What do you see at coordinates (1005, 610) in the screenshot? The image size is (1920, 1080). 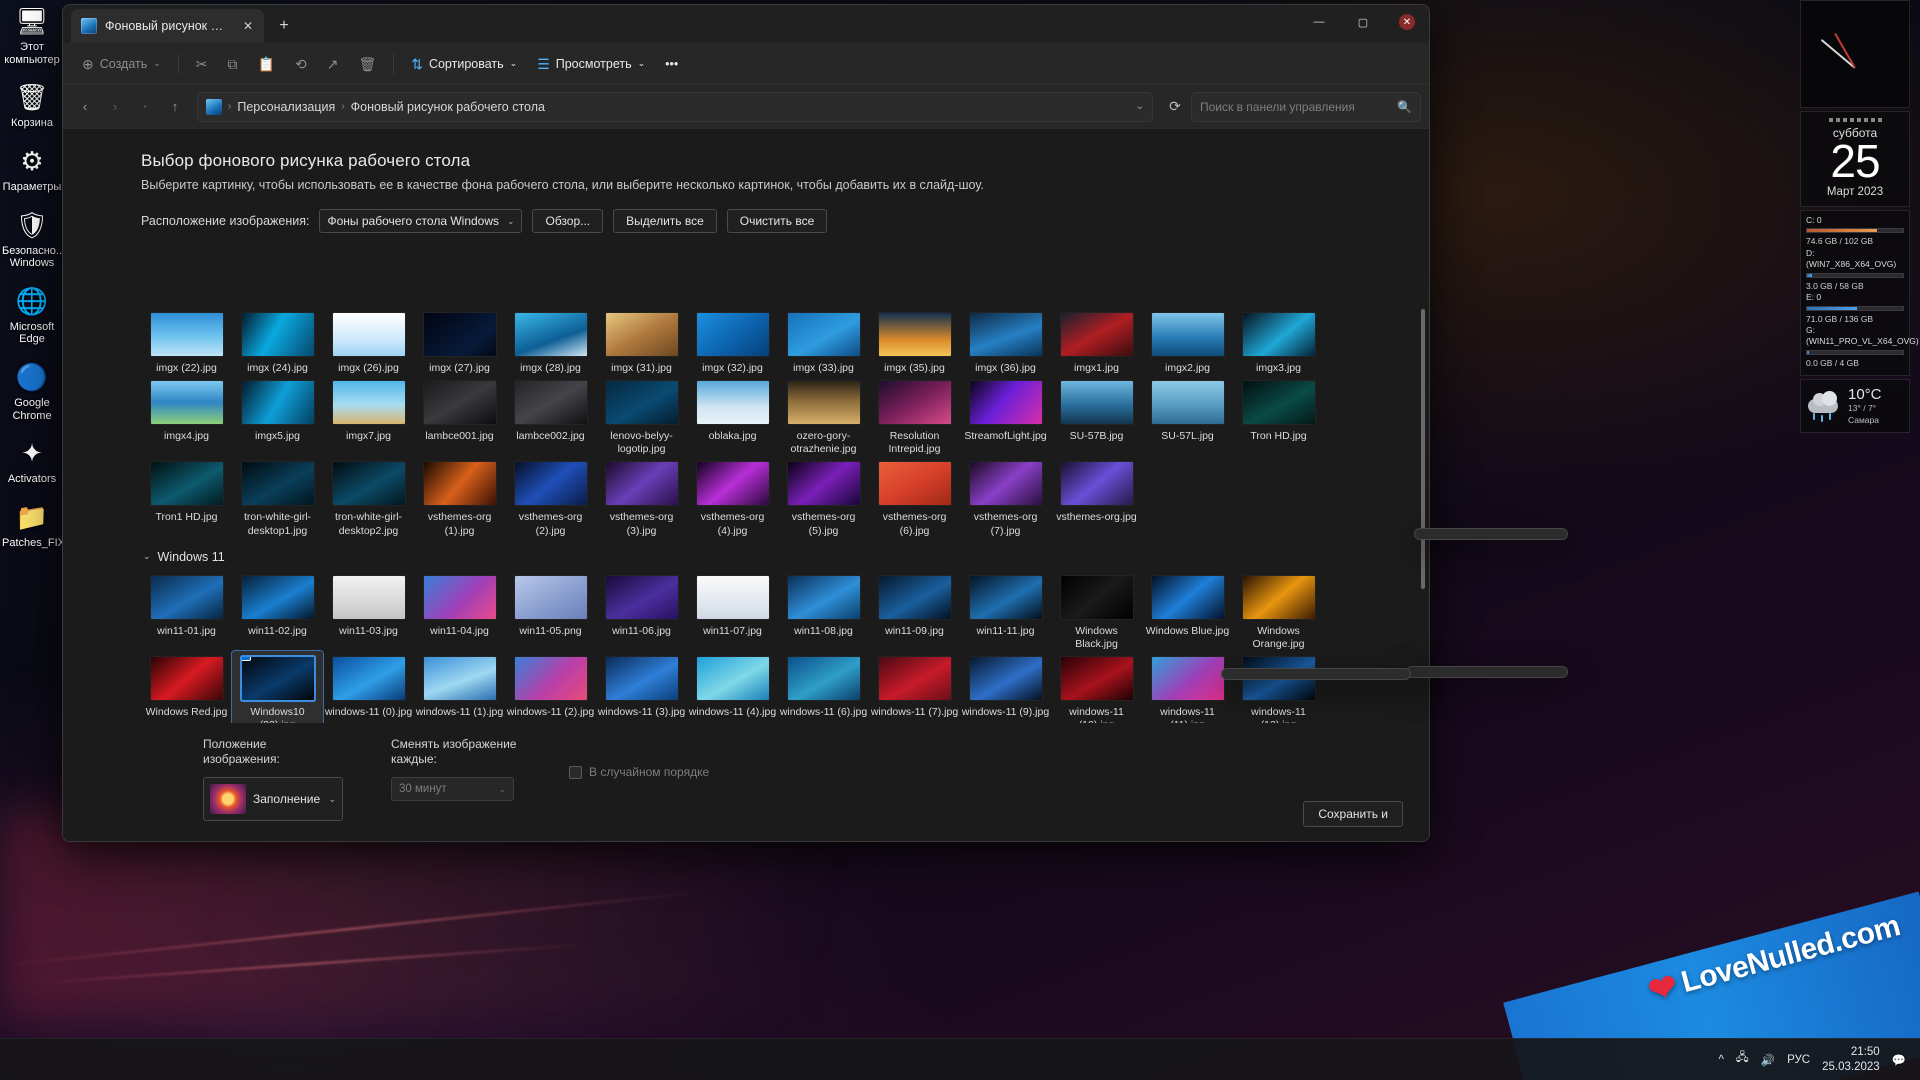 I see `thumbnail-item: win11-11.jpg` at bounding box center [1005, 610].